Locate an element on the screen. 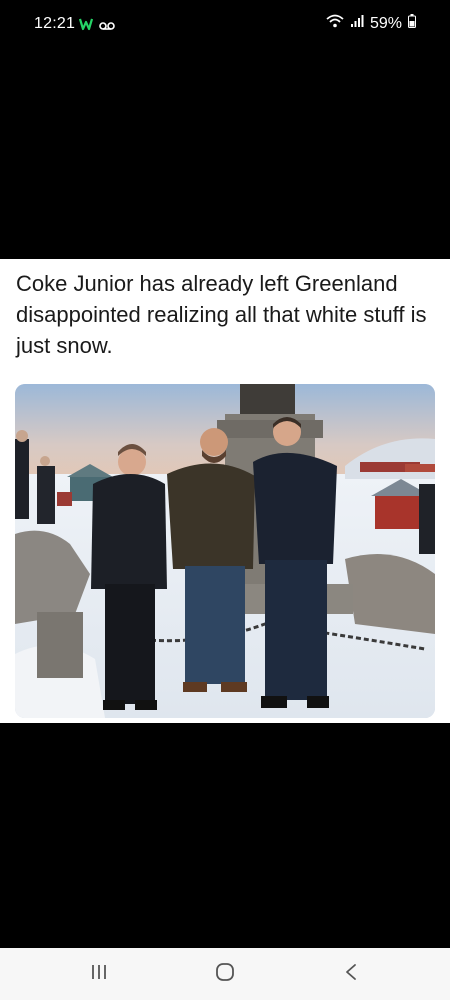  battery-level: 59% is located at coordinates (385, 23).